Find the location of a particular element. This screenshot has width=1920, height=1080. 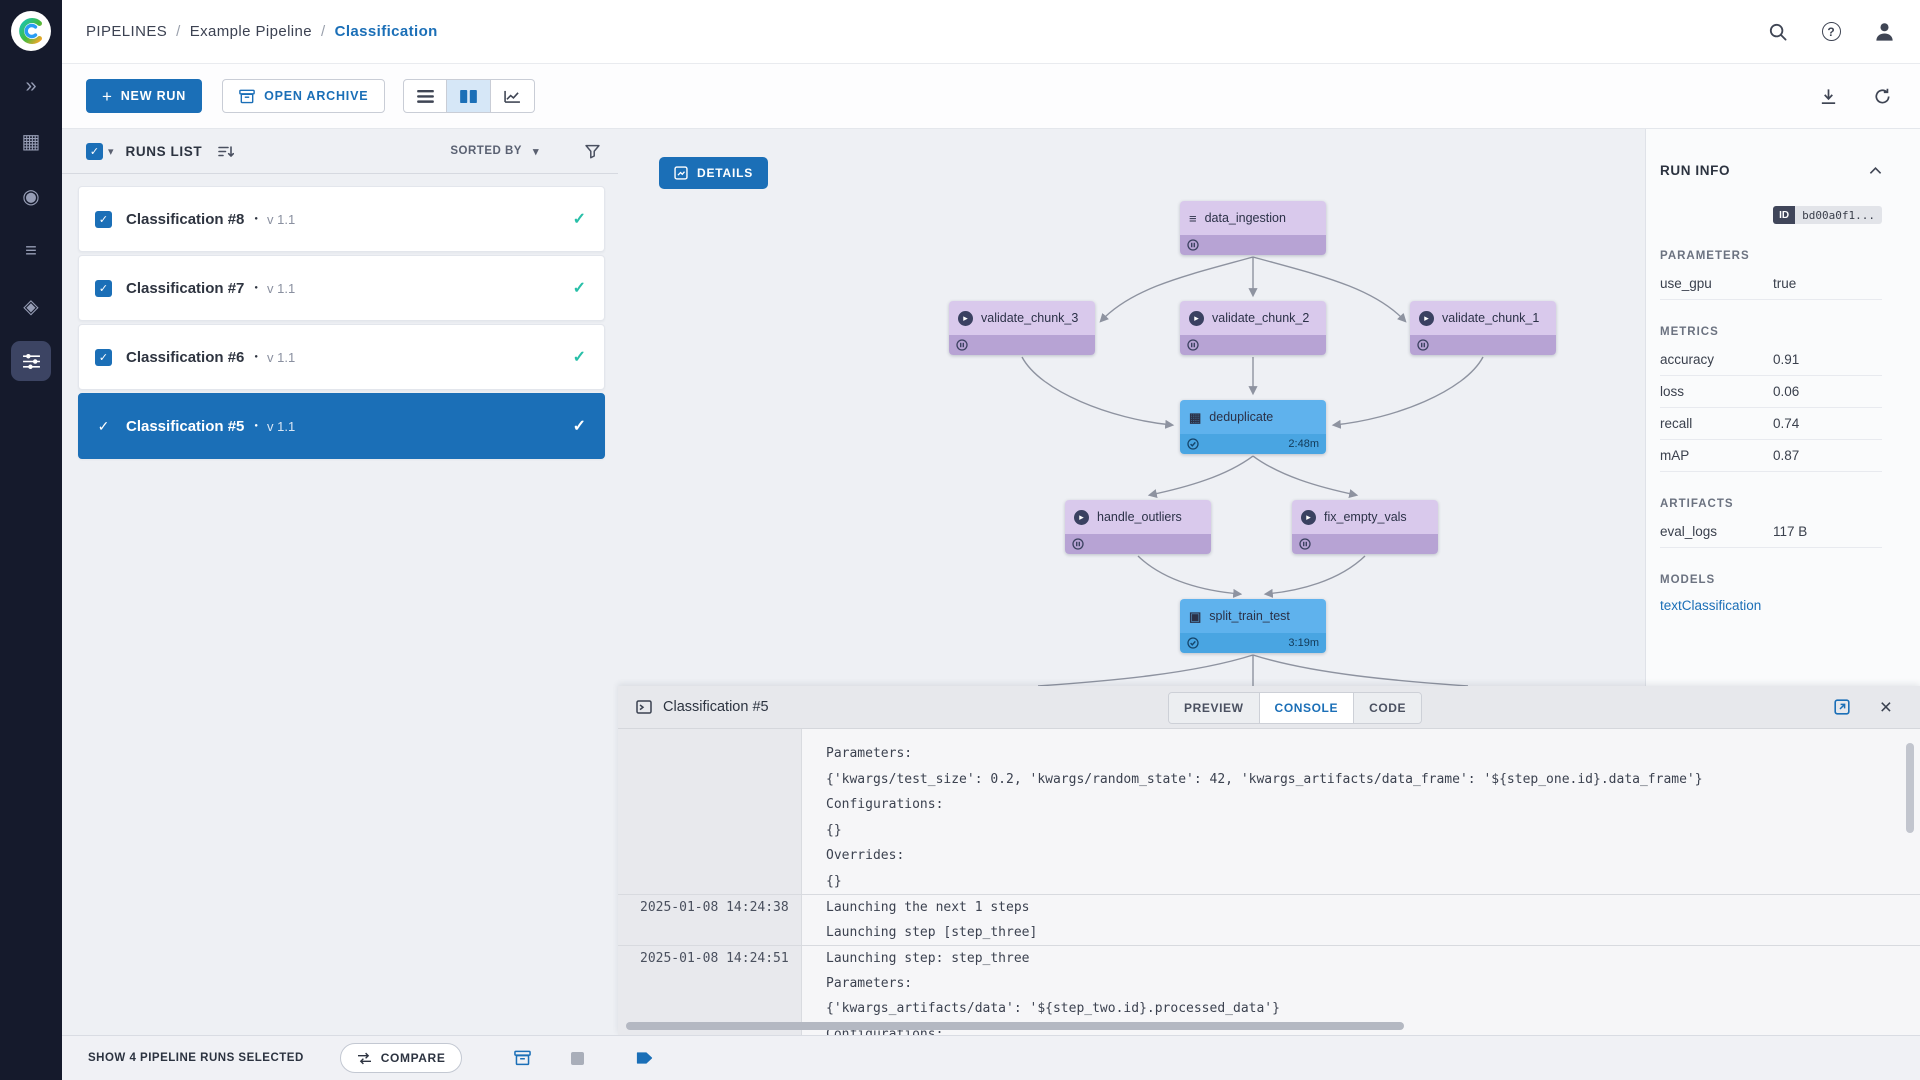

run-list-item-selected: ✓ Classification #5 ● v 1.1 ✓ is located at coordinates (341, 426).